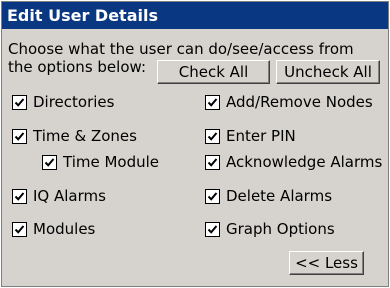 The image size is (390, 288). I want to click on checkbox-label: Time Module, so click(111, 162).